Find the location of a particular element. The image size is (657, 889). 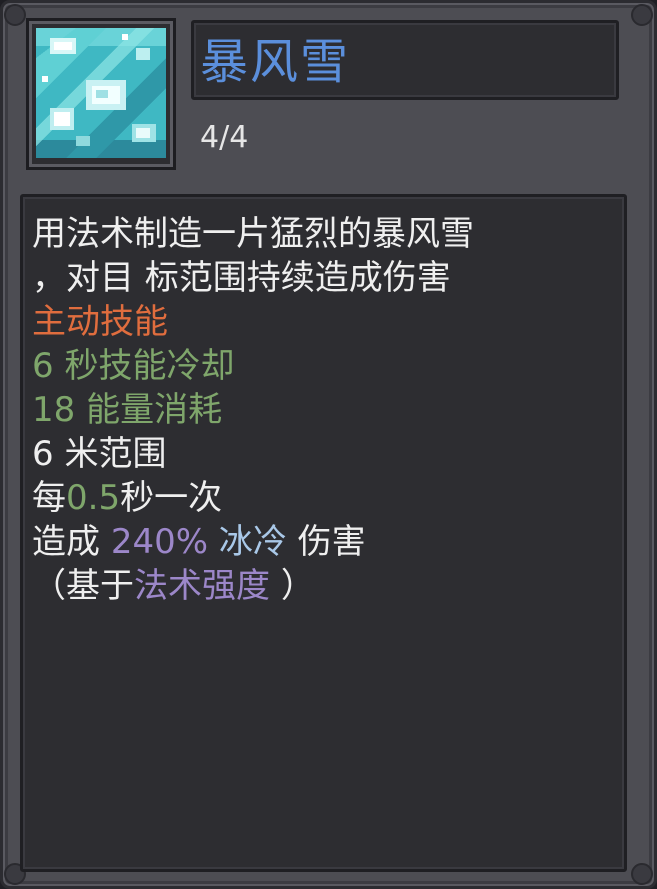

energy-cost-stat: 18 能量消耗 is located at coordinates (127, 410).